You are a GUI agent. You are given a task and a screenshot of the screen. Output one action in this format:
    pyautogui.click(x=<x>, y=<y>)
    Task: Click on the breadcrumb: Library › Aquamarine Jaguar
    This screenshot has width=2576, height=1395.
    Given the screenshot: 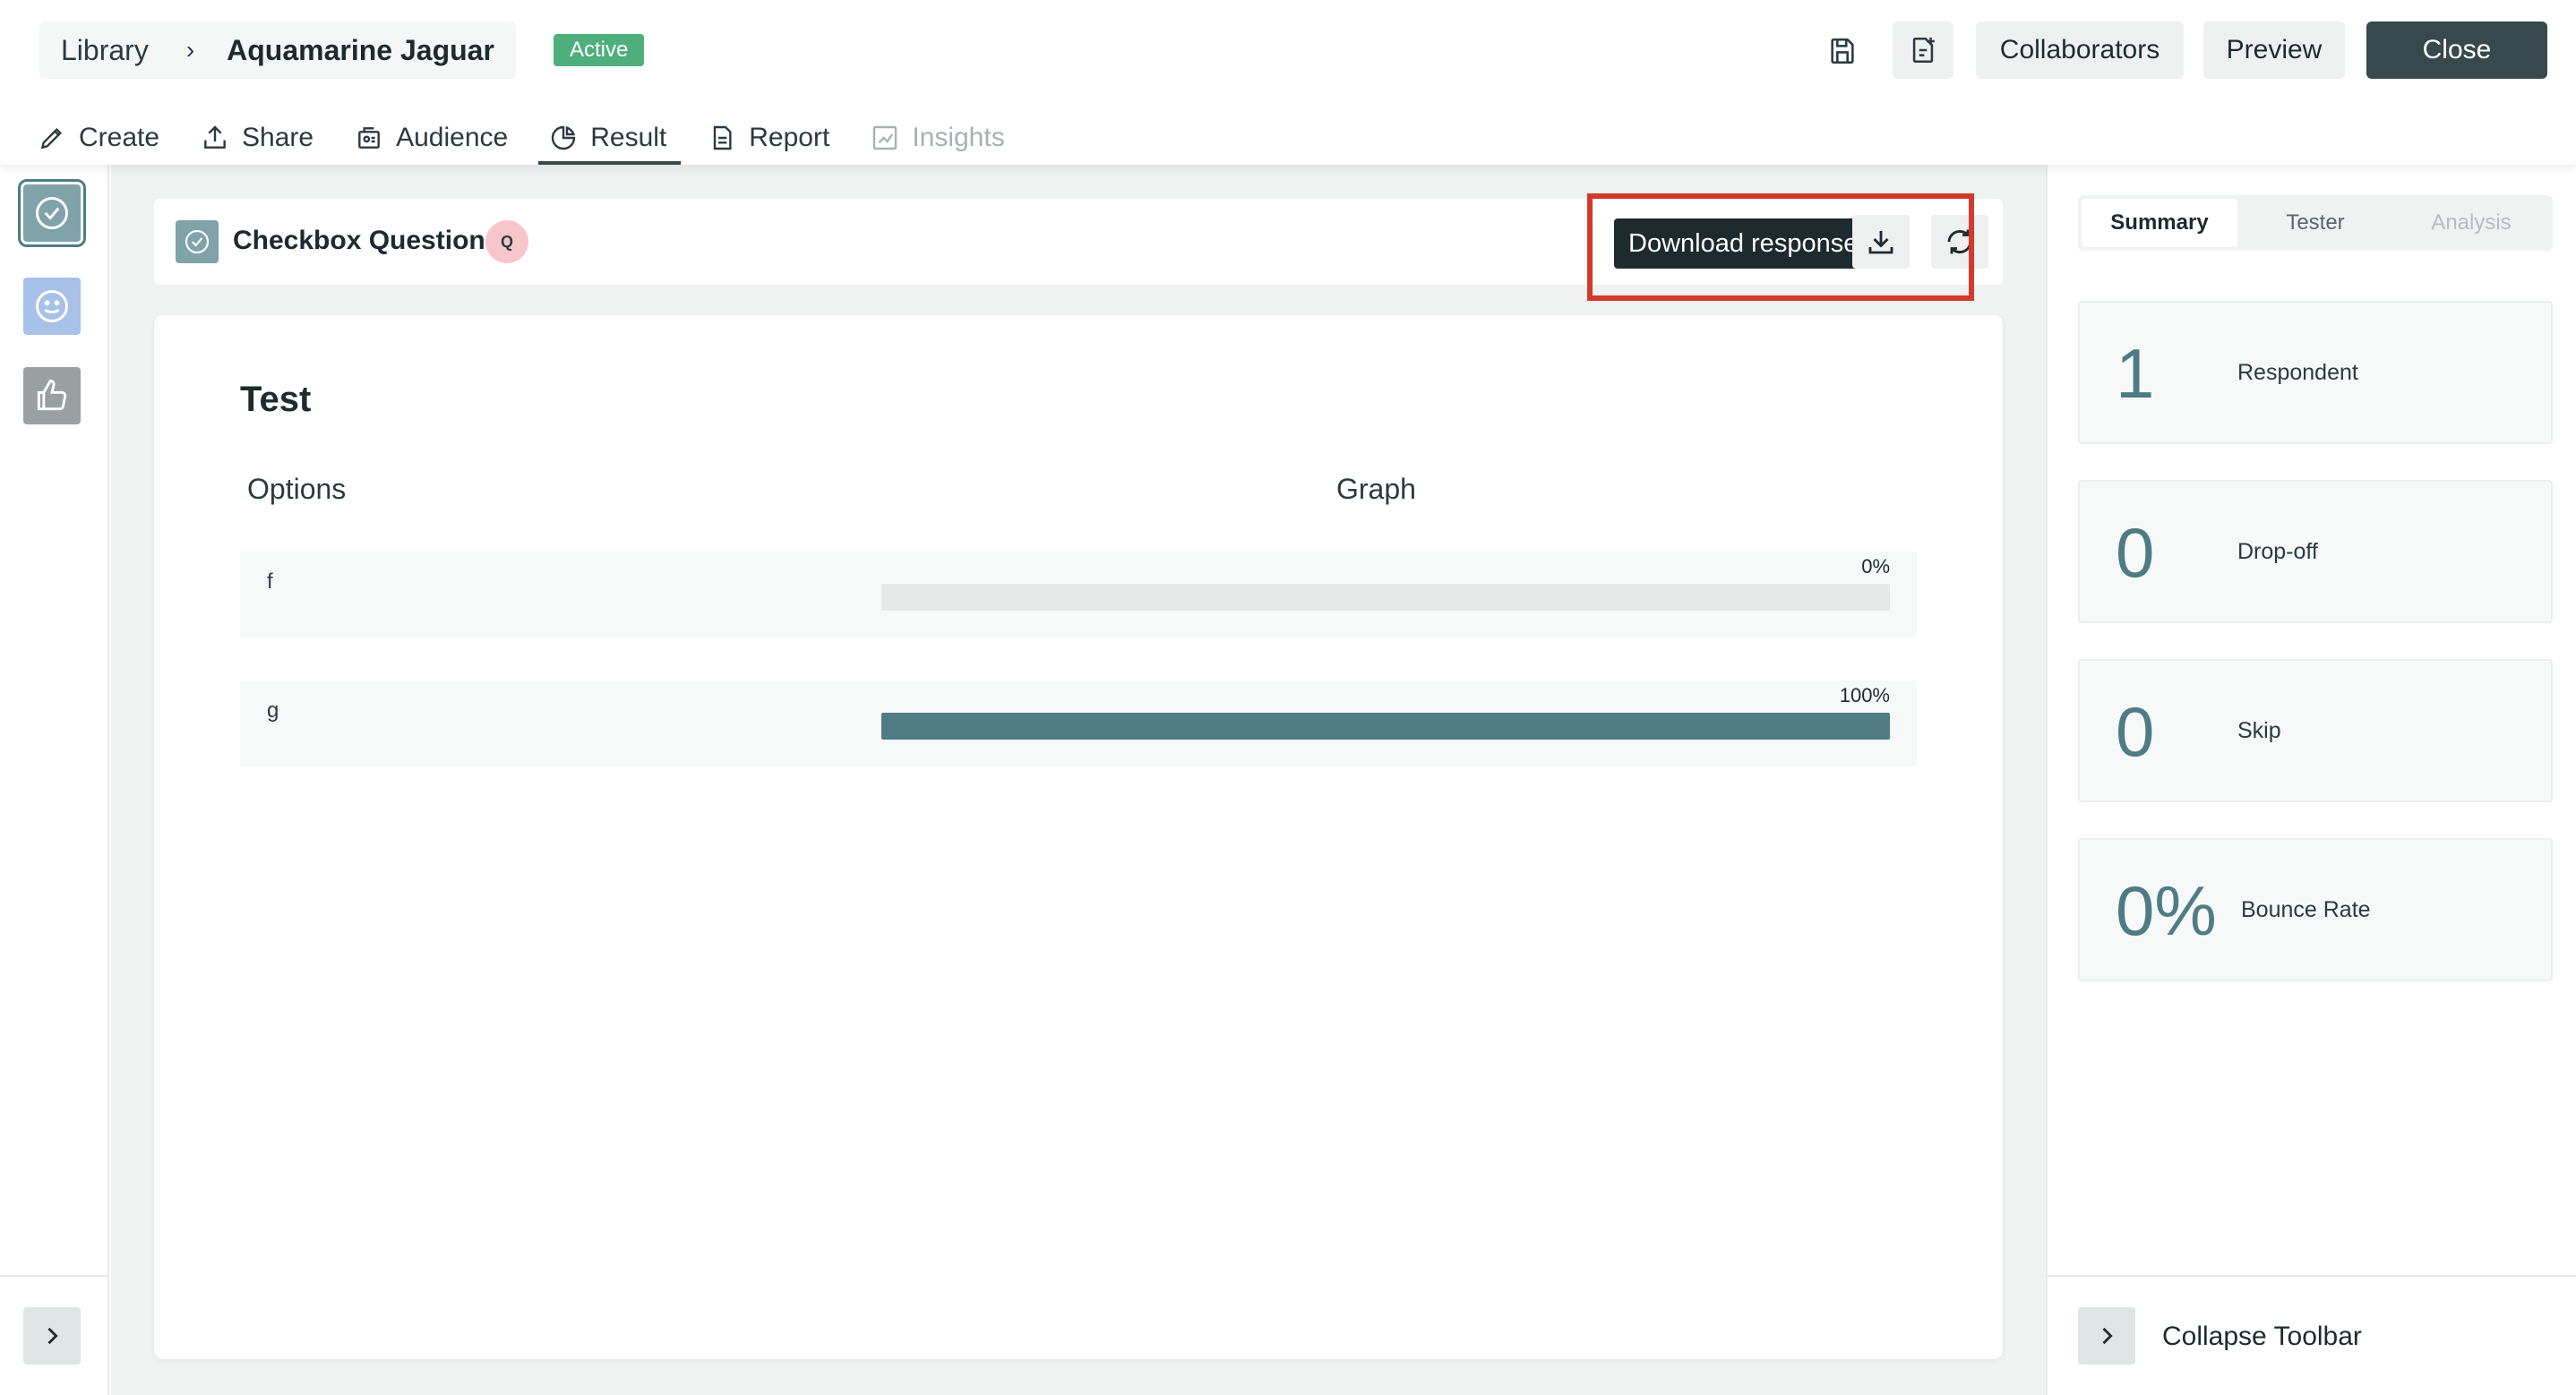 What is the action you would take?
    pyautogui.click(x=277, y=50)
    